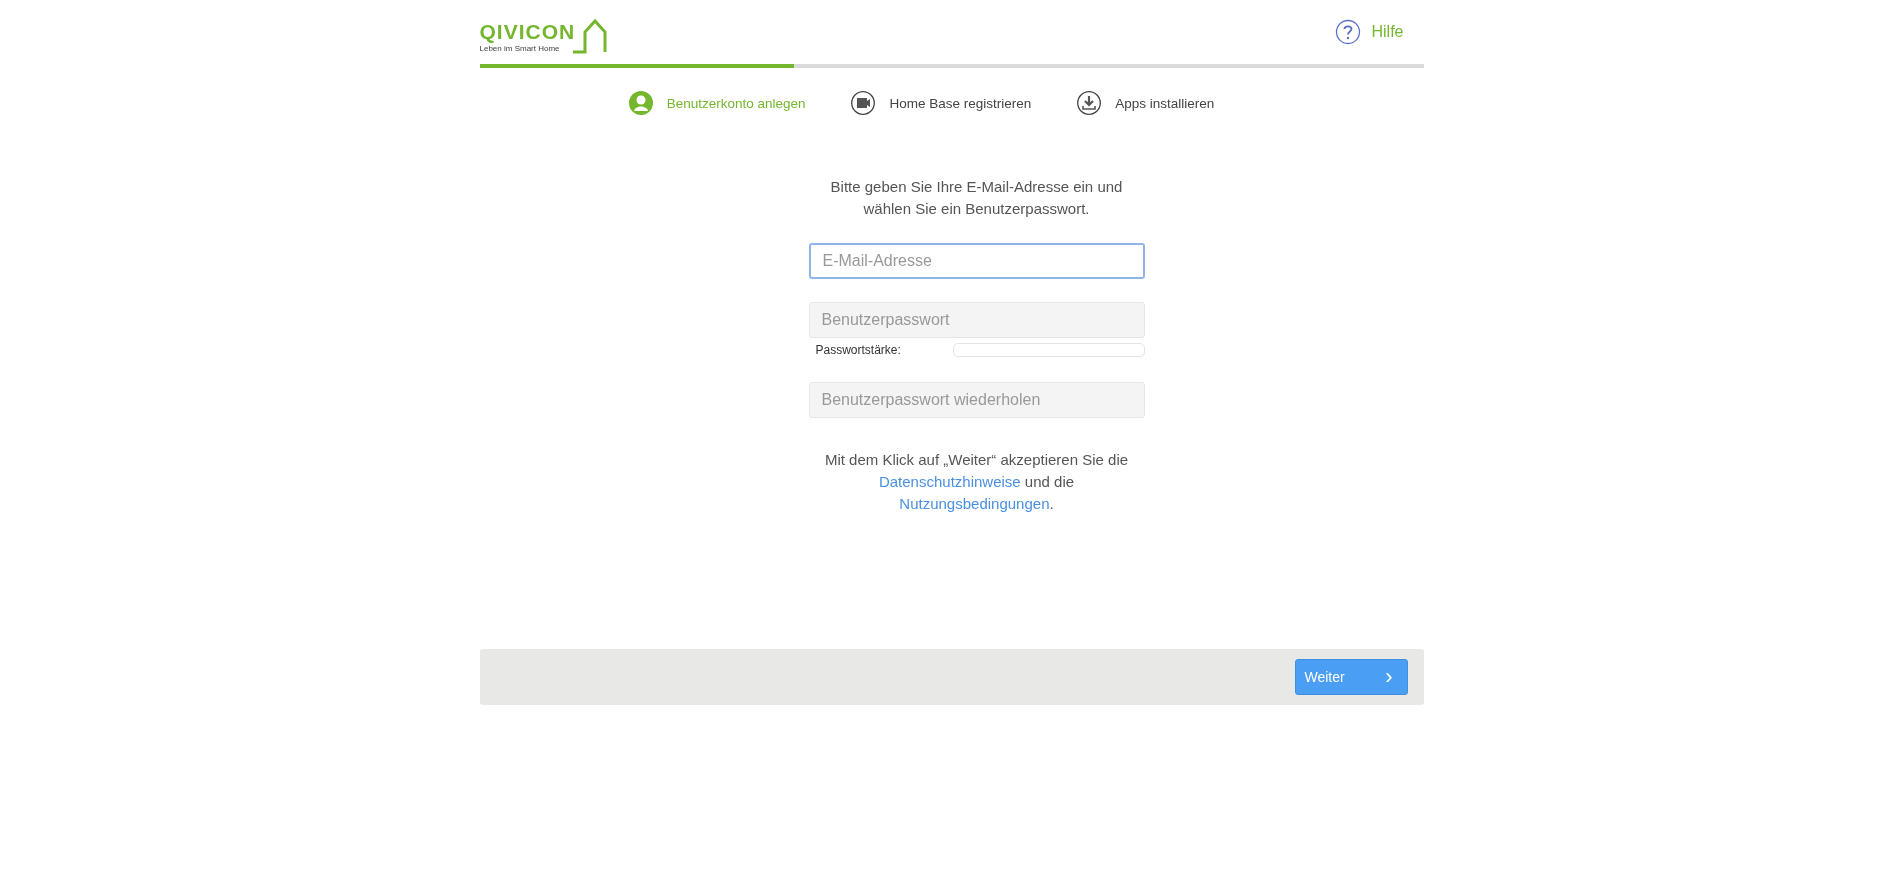 This screenshot has width=1903, height=895. Describe the element at coordinates (1369, 32) in the screenshot. I see `help-link: Hilfe` at that location.